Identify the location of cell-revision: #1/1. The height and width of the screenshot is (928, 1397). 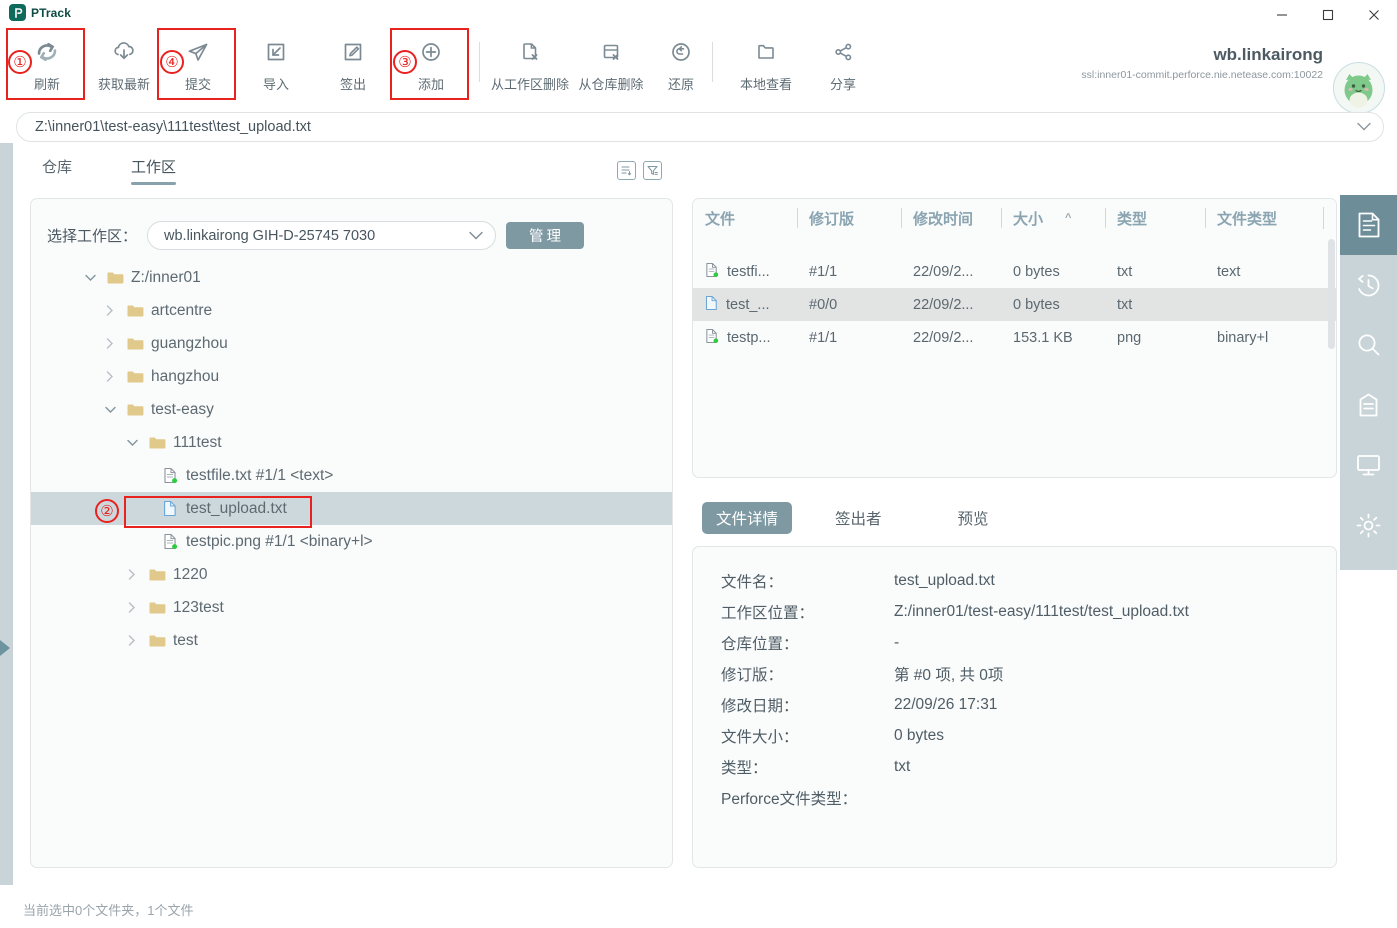
(823, 271).